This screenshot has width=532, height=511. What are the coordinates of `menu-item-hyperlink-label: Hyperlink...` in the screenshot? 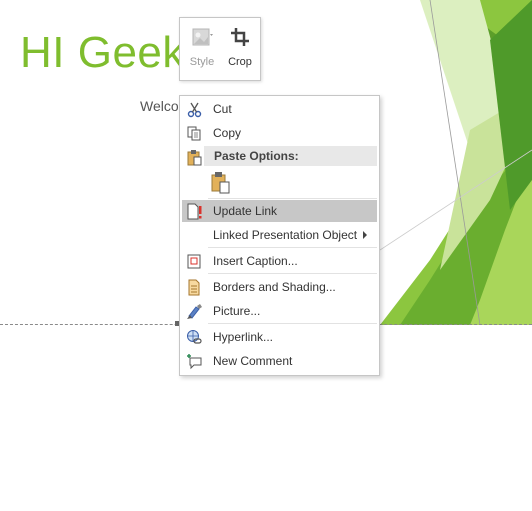 It's located at (243, 337).